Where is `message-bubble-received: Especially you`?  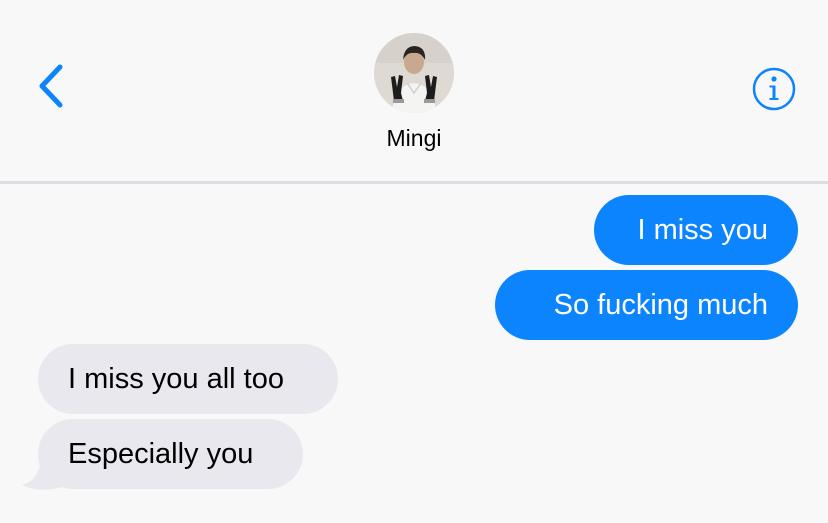 message-bubble-received: Especially you is located at coordinates (170, 454).